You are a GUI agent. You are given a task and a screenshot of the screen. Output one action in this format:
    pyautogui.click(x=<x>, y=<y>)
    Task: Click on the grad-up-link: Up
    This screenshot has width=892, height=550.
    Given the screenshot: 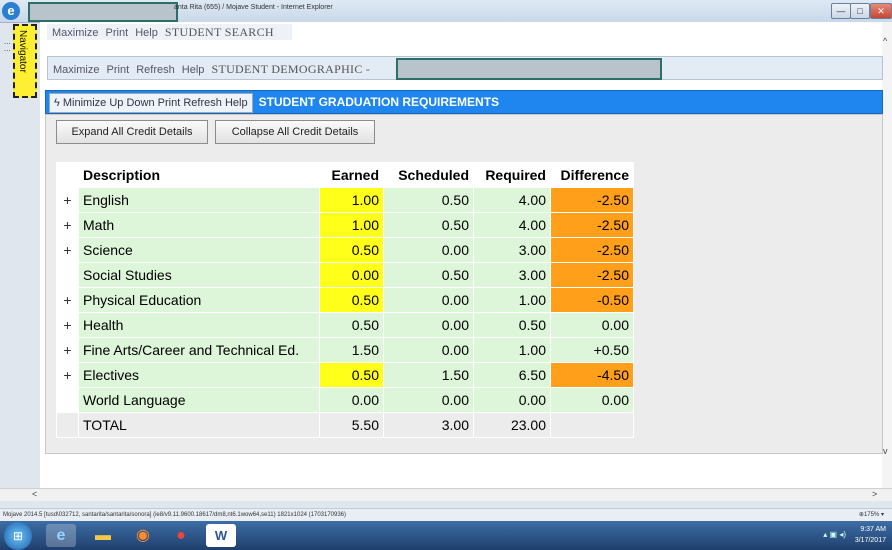 What is the action you would take?
    pyautogui.click(x=116, y=103)
    